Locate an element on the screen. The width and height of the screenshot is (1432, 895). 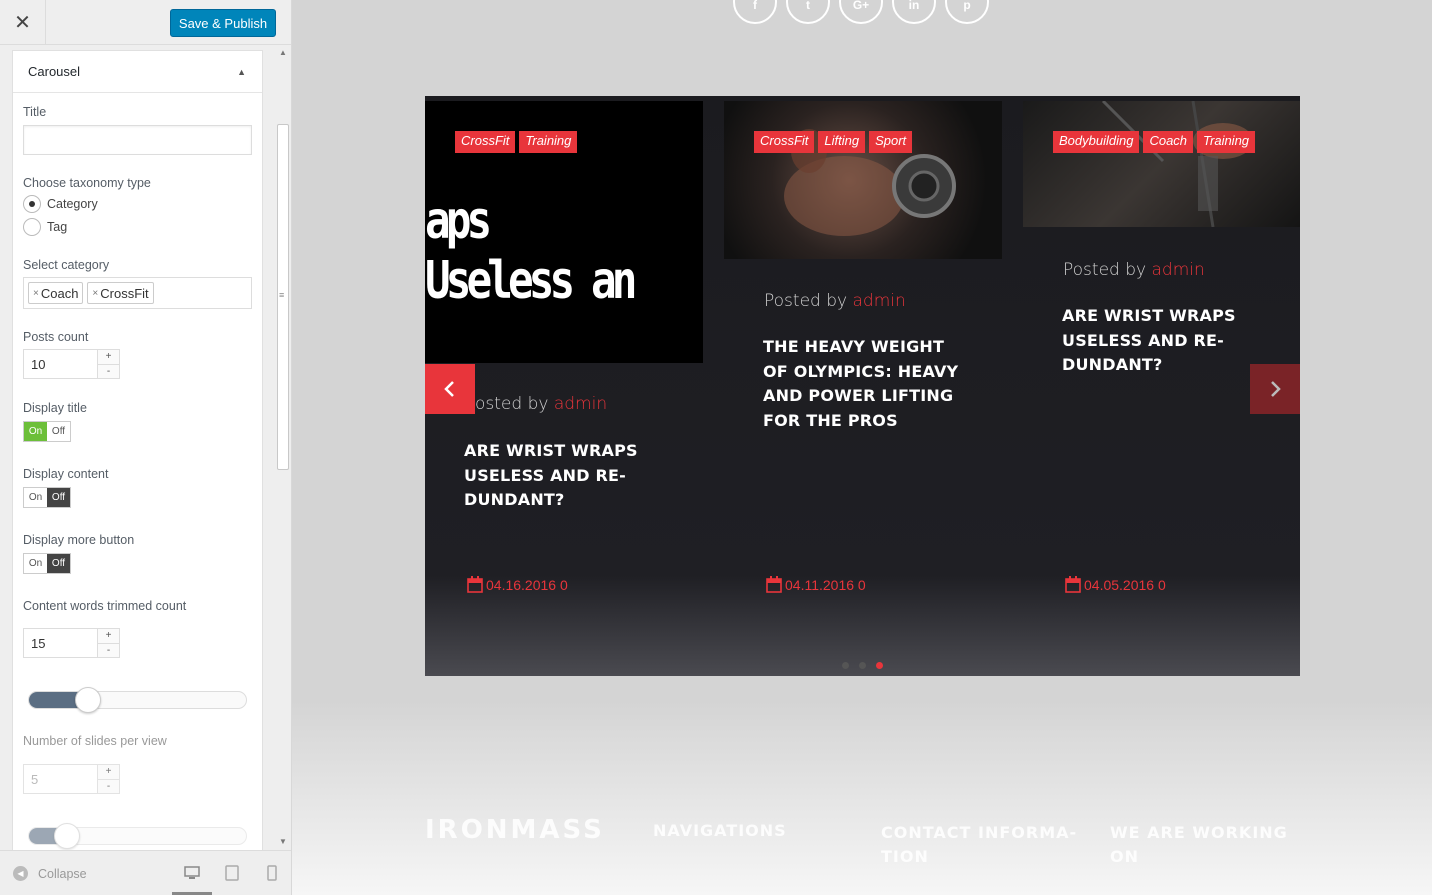
collapse-icon: ◀ is located at coordinates (20, 873).